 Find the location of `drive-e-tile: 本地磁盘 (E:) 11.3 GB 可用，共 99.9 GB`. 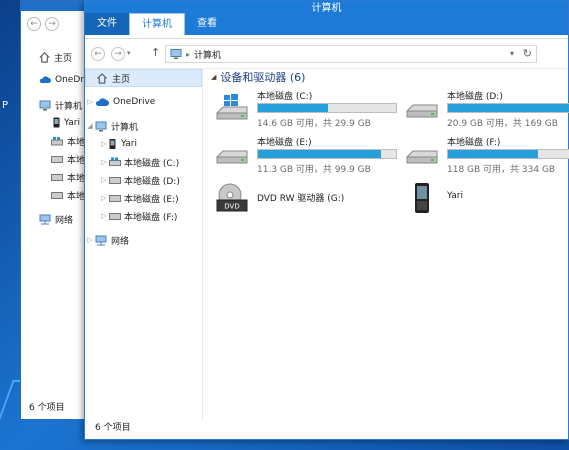

drive-e-tile: 本地磁盘 (E:) 11.3 GB 可用，共 99.9 GB is located at coordinates (312, 155).